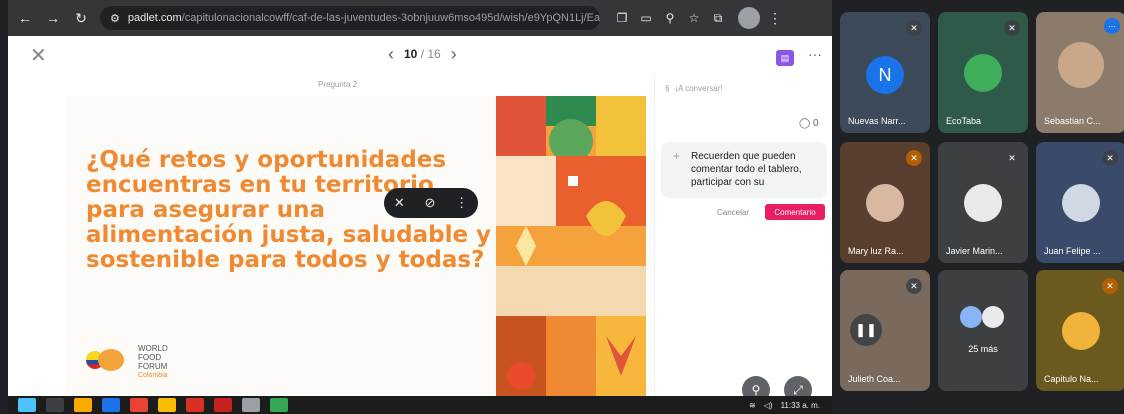  What do you see at coordinates (83, 405) in the screenshot?
I see `file-explorer-icon` at bounding box center [83, 405].